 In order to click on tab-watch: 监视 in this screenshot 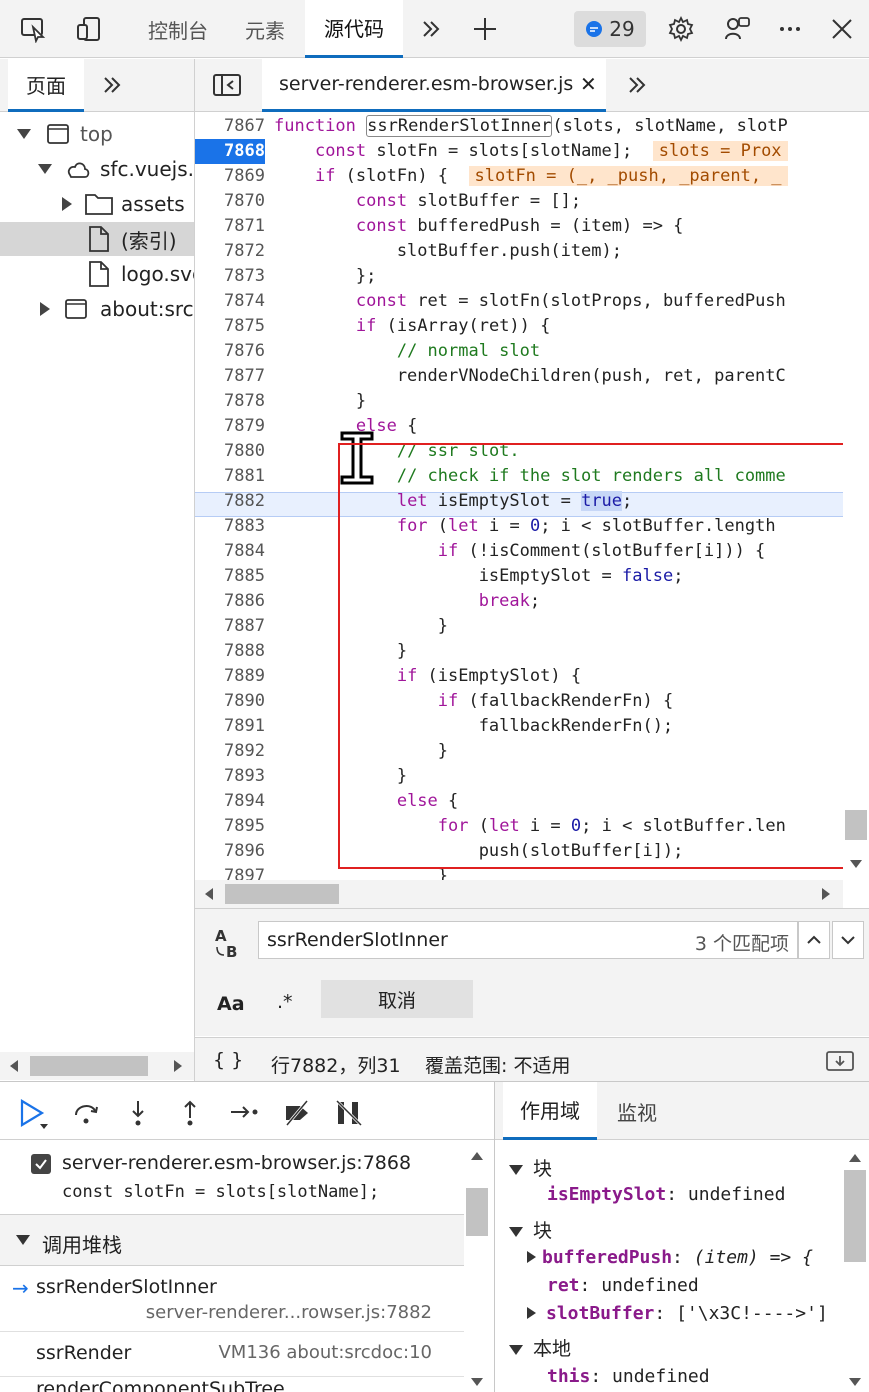, I will do `click(637, 1111)`.